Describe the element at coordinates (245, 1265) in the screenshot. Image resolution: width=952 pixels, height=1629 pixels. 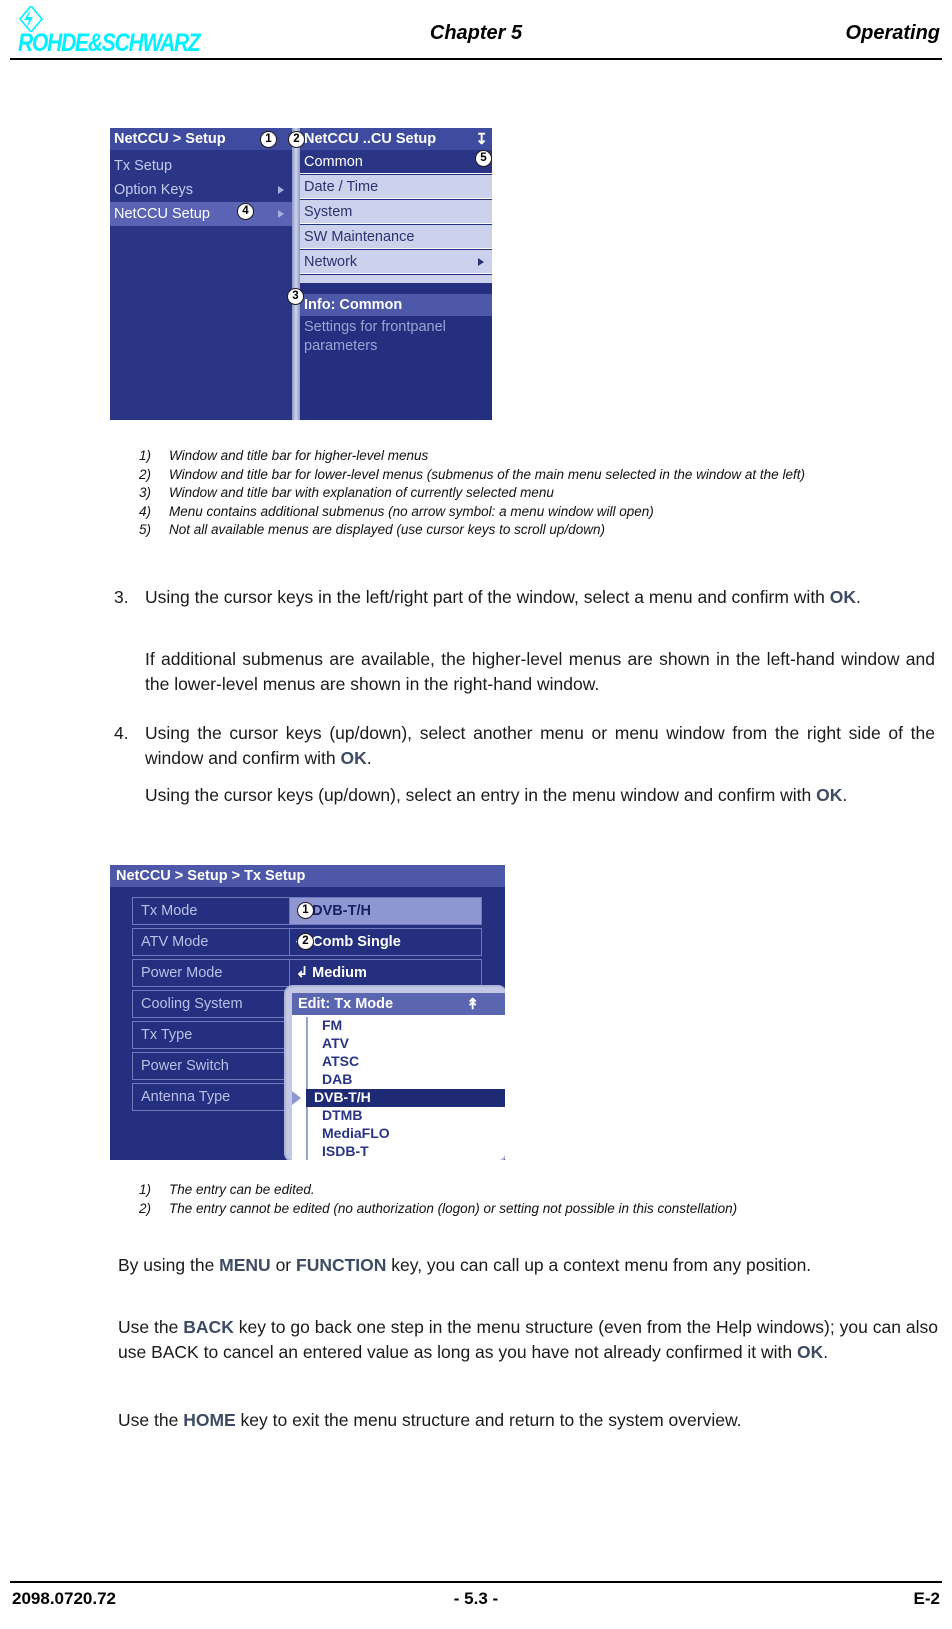
I see `closing-keyword-menu: MENU` at that location.